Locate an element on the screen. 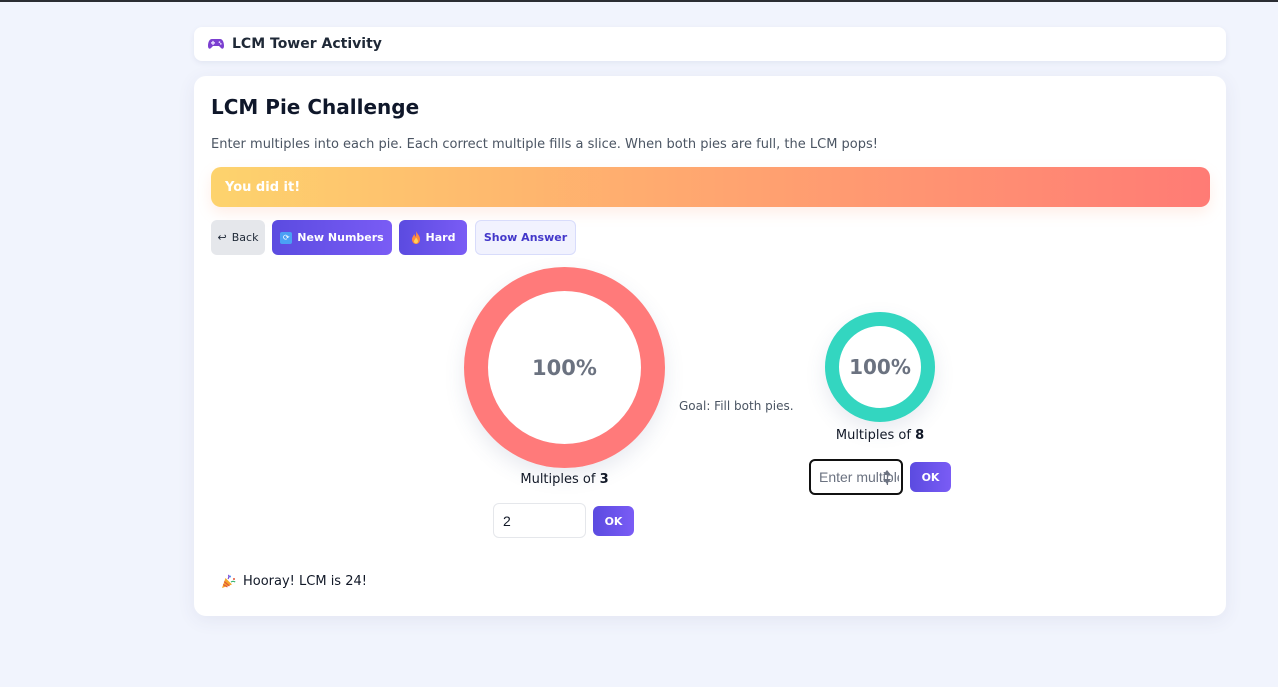  success-banner: You did it! is located at coordinates (710, 187).